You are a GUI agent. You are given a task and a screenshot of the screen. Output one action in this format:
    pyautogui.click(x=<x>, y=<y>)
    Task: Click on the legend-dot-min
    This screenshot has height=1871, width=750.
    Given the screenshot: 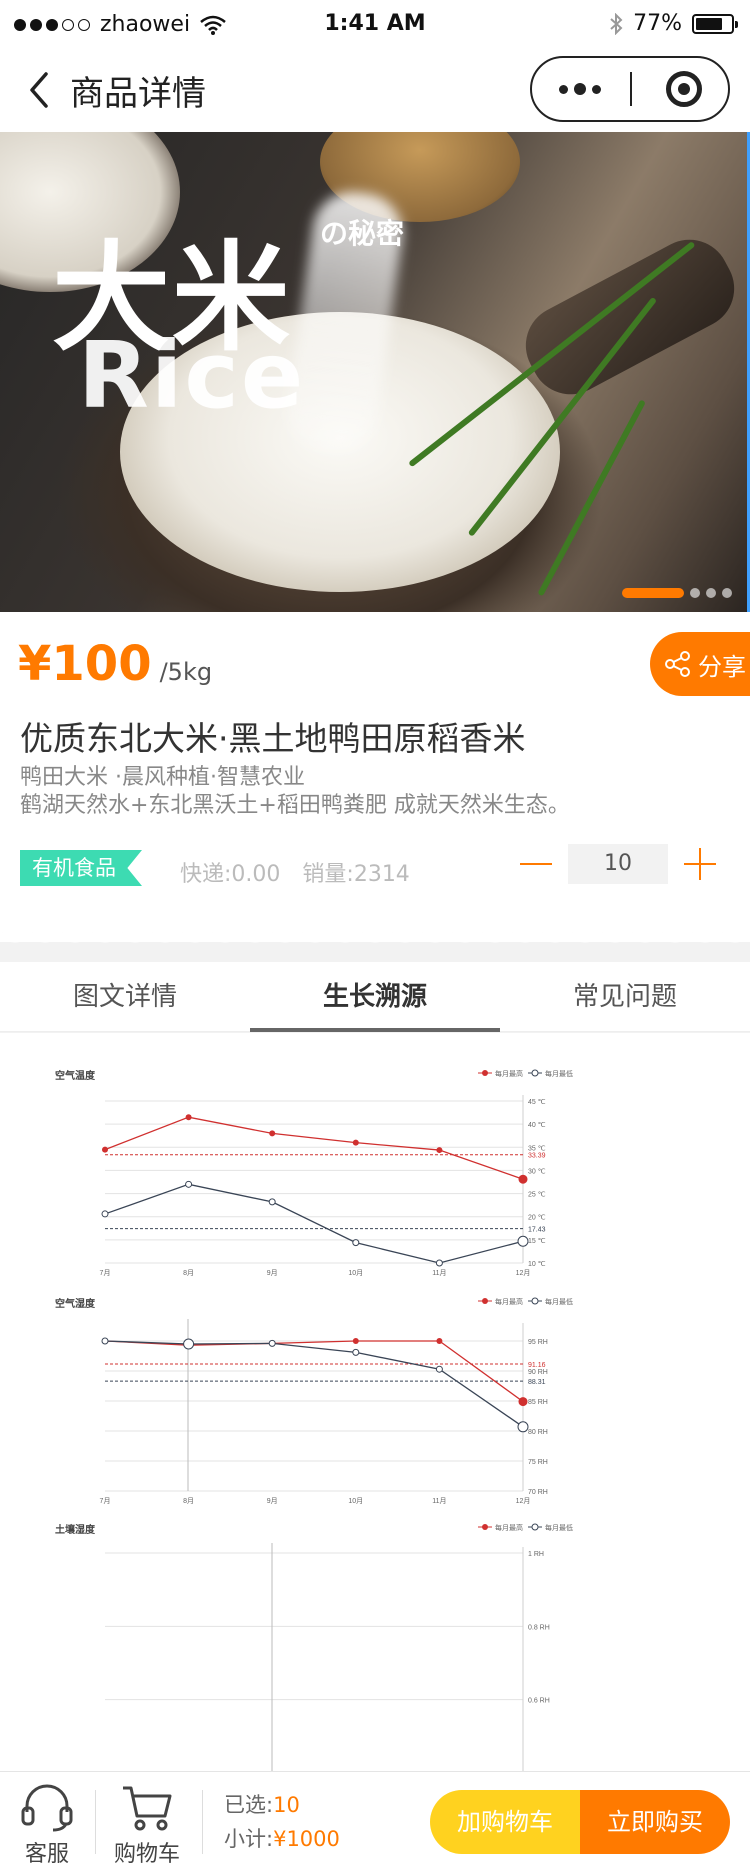 What is the action you would take?
    pyautogui.click(x=535, y=1527)
    